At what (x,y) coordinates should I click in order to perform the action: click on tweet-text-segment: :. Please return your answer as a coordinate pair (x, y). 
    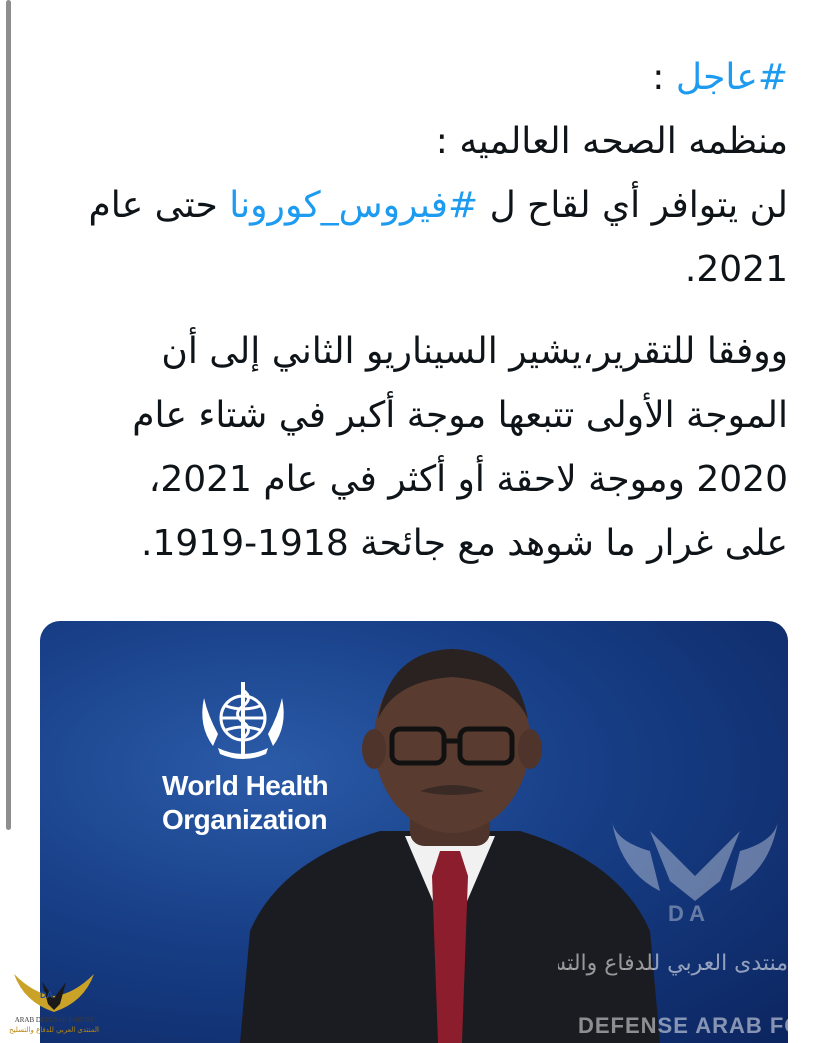
    Looking at the image, I should click on (664, 77).